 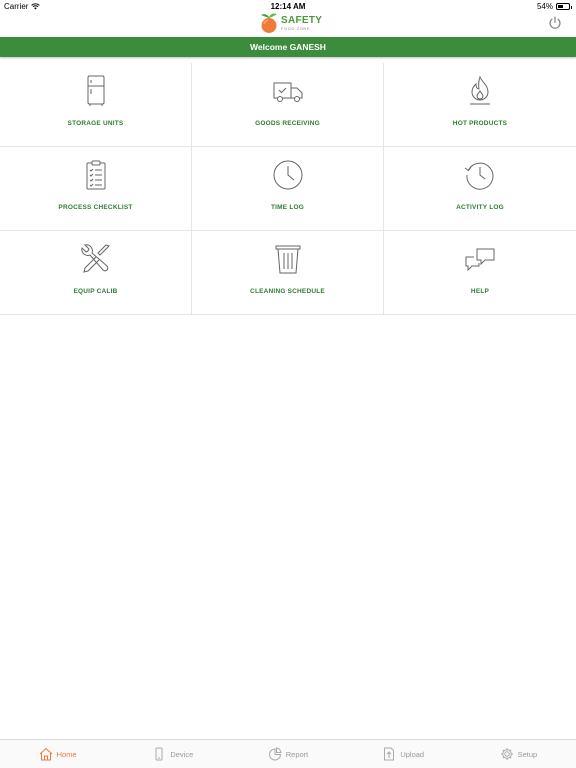 I want to click on bottom-tab-bar: Home Device Report Upload Setup, so click(x=288, y=753).